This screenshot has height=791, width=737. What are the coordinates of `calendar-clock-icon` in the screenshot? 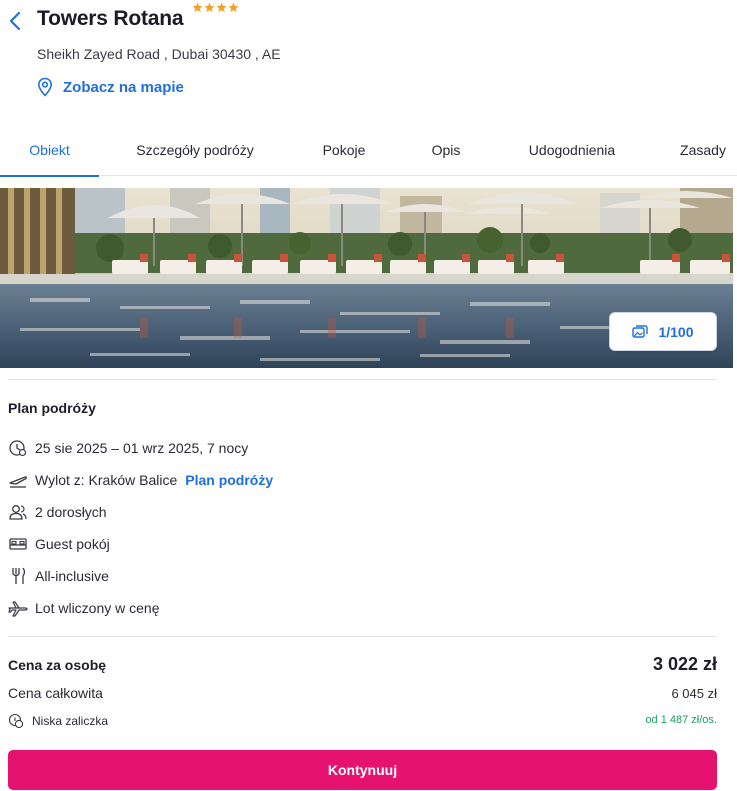 It's located at (18, 448).